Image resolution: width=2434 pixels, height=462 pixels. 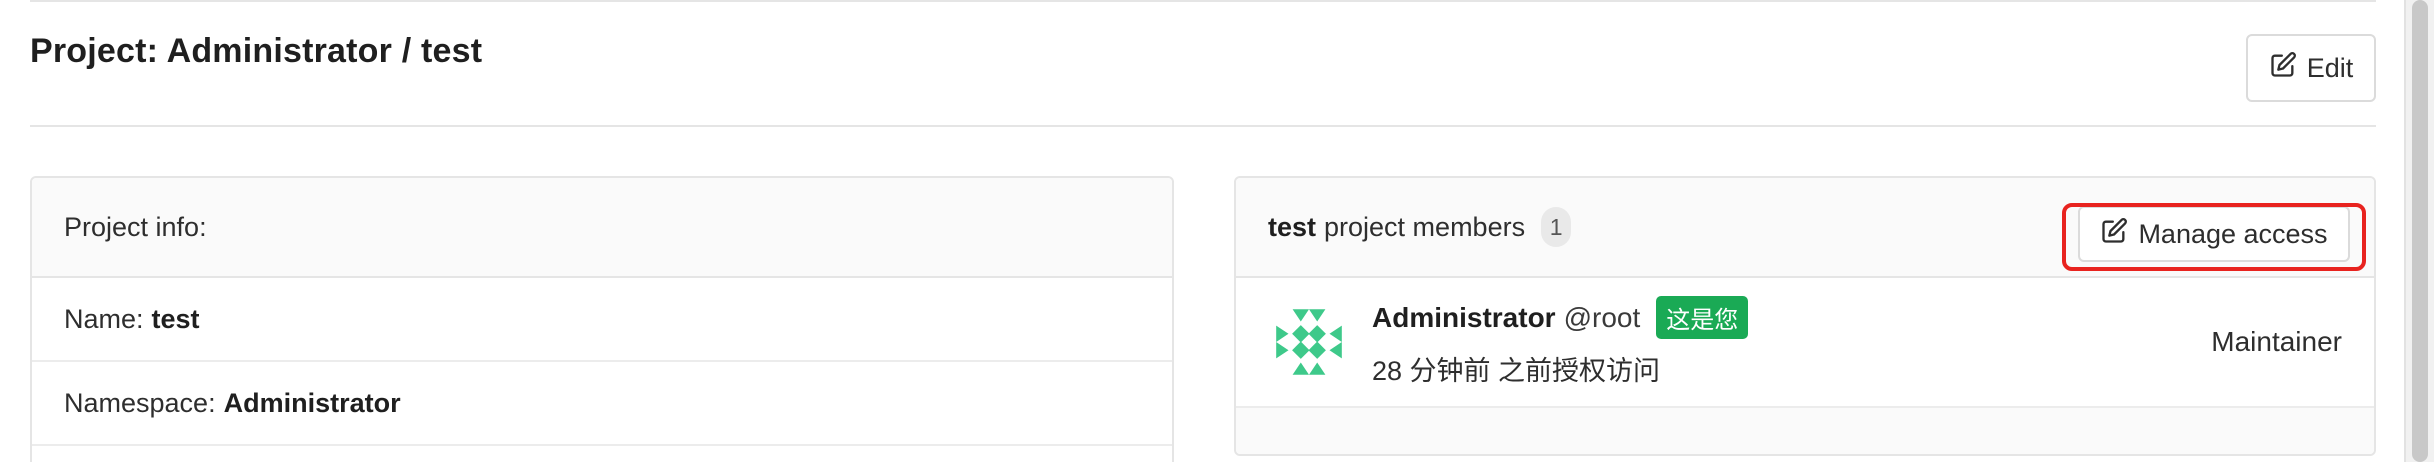 I want to click on members-heading-text: project members, so click(x=1425, y=226).